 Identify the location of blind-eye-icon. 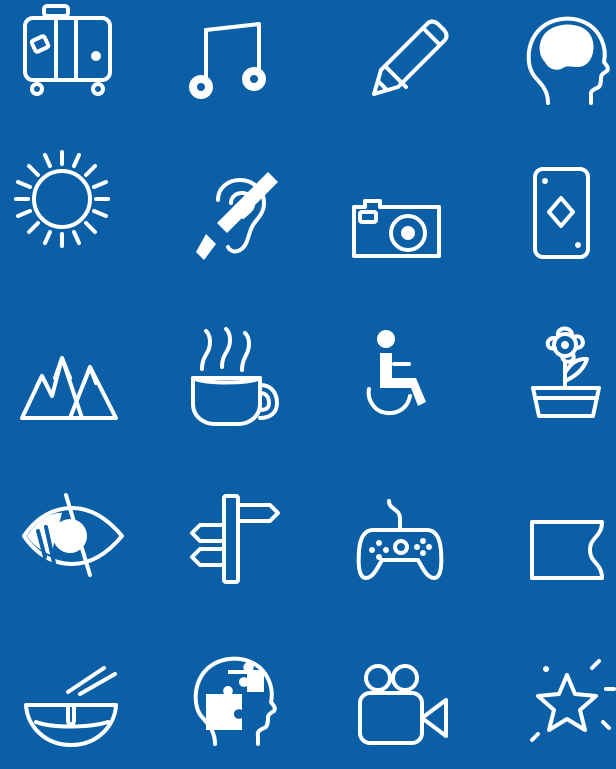
(69, 538).